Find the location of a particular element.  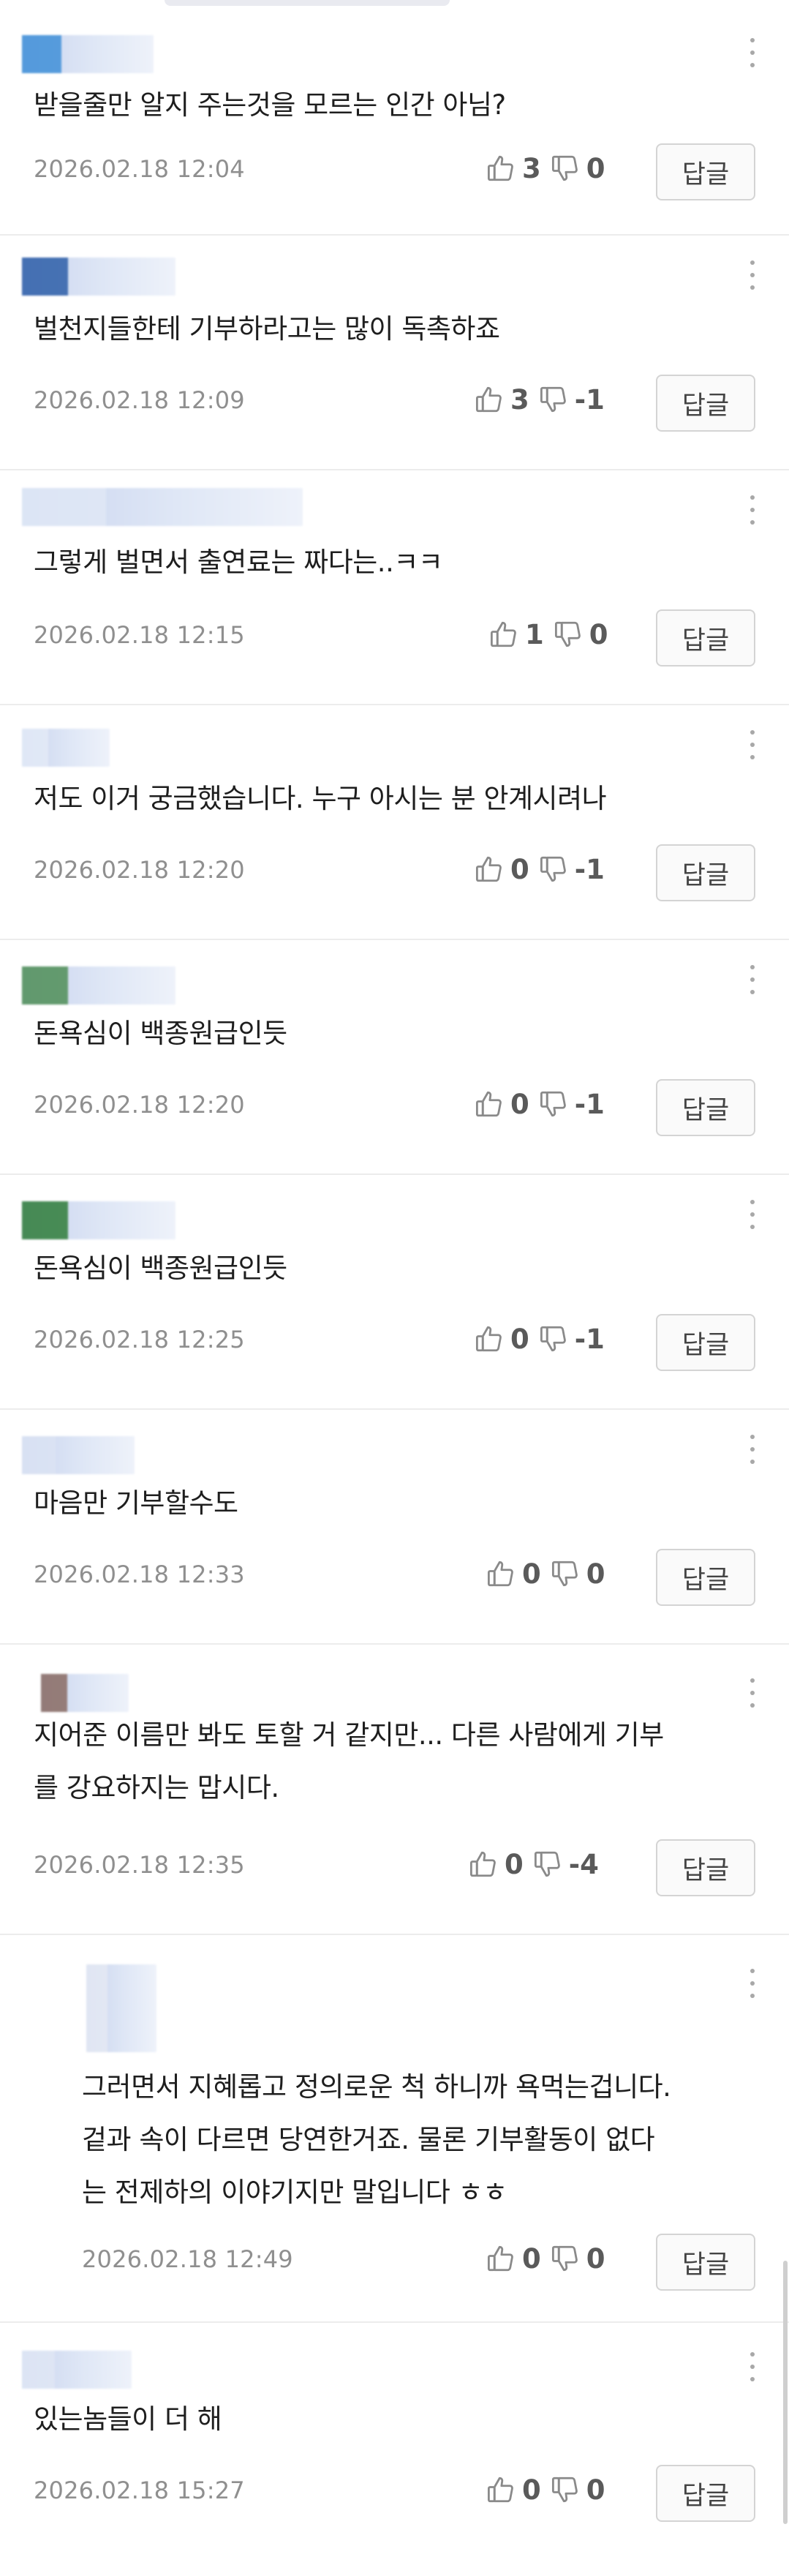

comment-date: 2026.02.18 12:20 is located at coordinates (140, 870).